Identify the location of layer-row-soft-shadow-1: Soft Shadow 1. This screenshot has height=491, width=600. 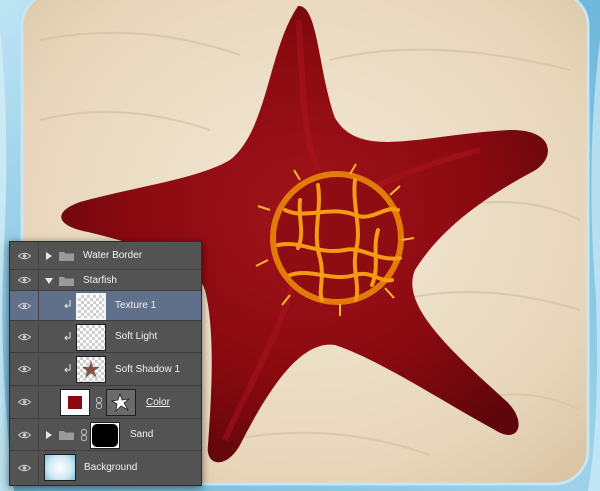
(105, 369).